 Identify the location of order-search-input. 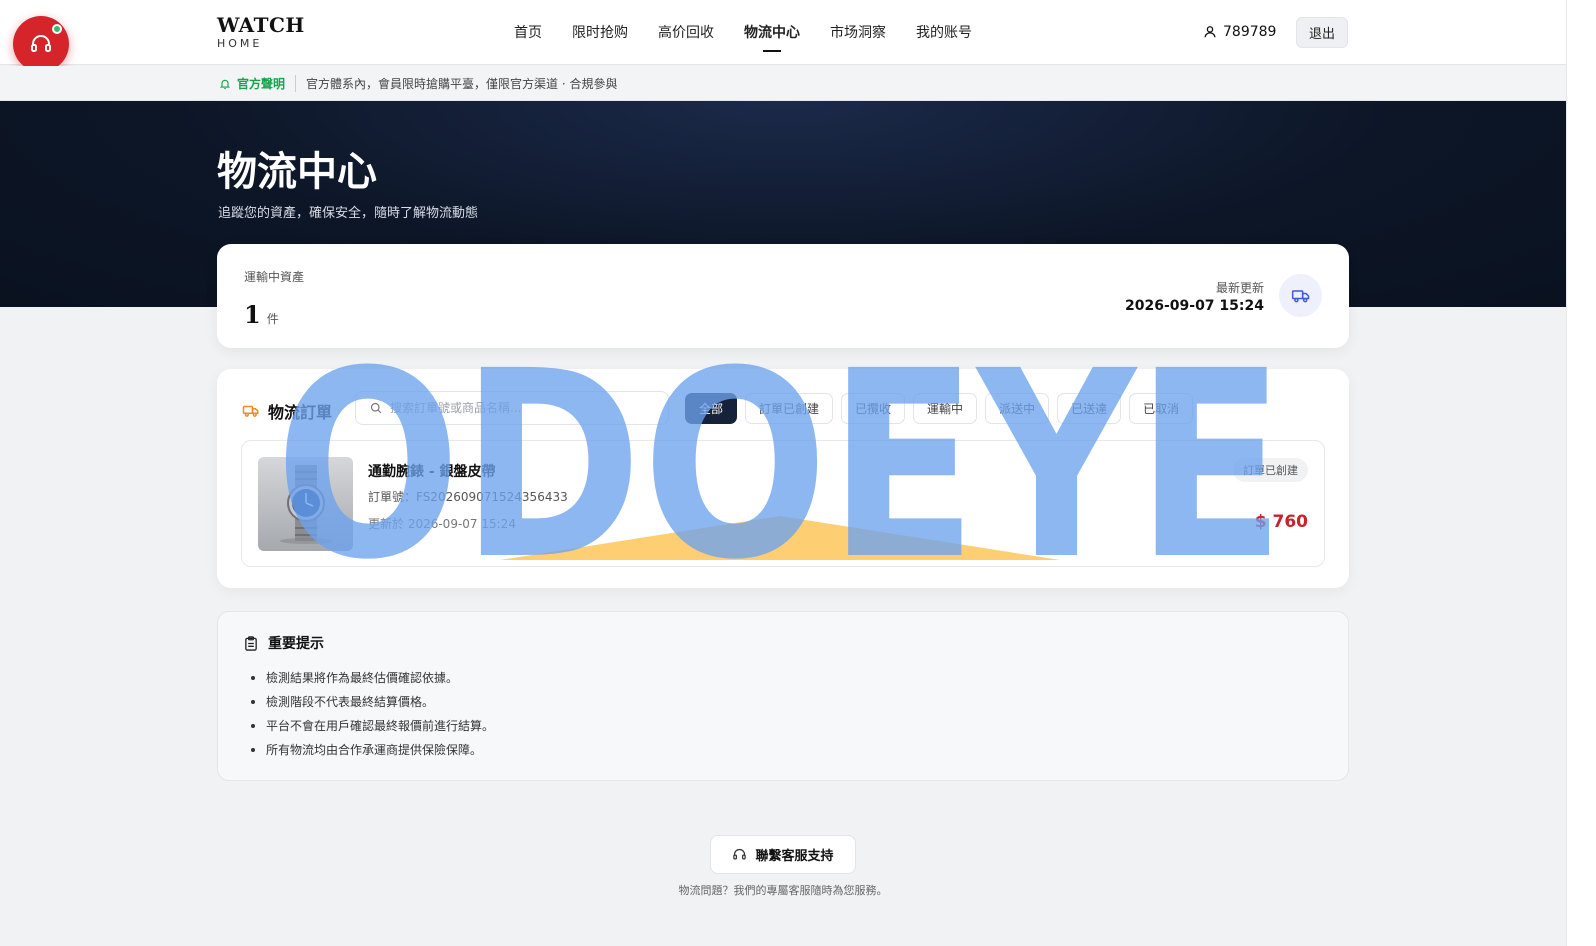
(520, 408).